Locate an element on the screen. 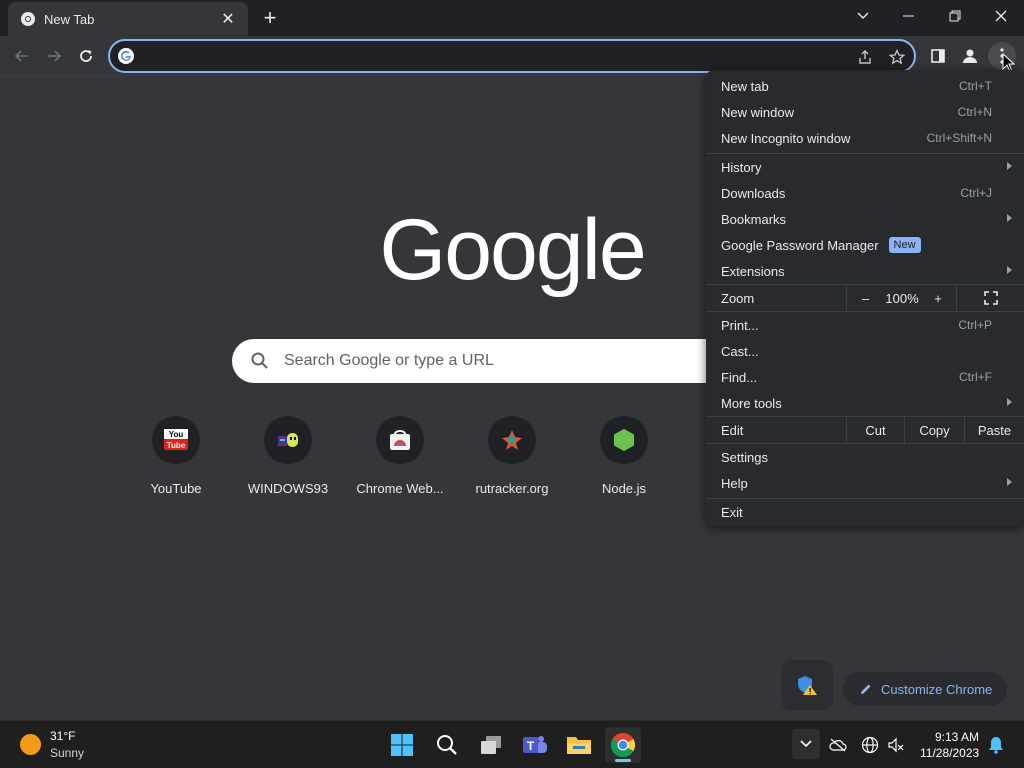 This screenshot has height=768, width=1024. menu-item-extensions: Extensions is located at coordinates (865, 271).